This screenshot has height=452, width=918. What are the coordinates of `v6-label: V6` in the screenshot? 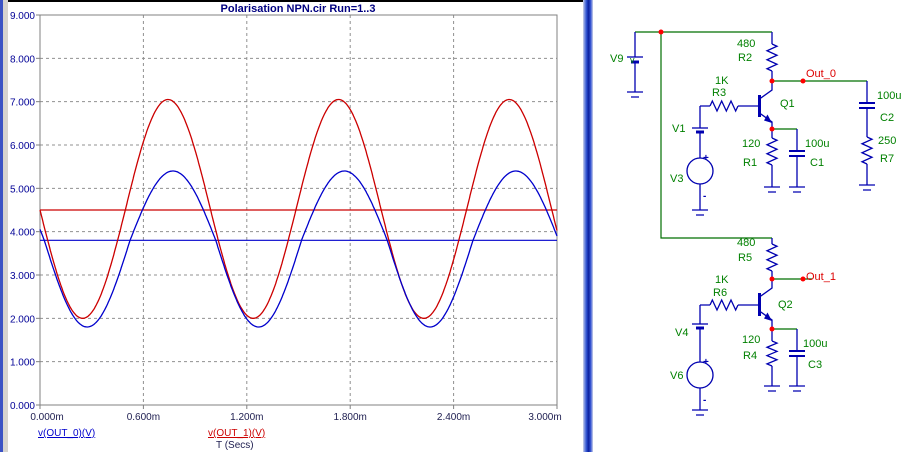 It's located at (676, 376).